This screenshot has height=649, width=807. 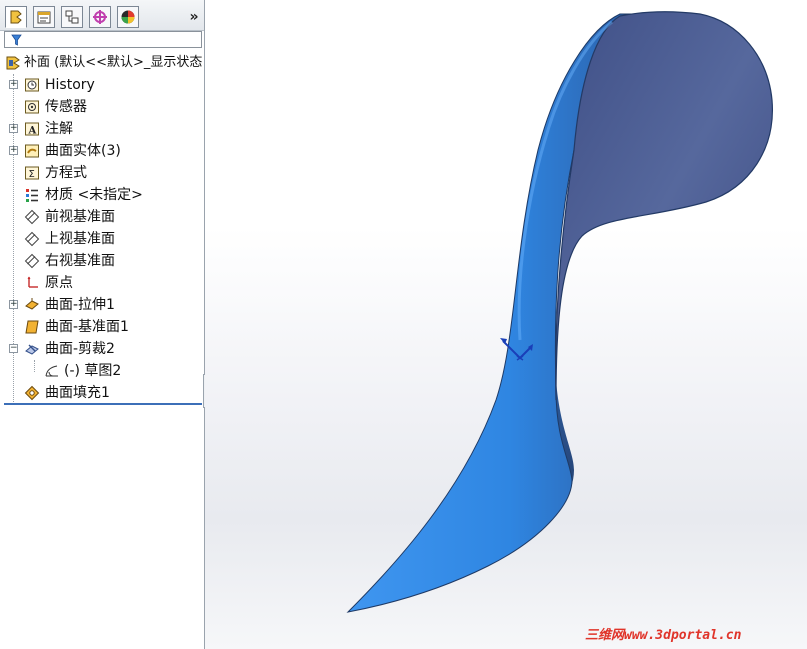 I want to click on dimxpert-tab, so click(x=100, y=17).